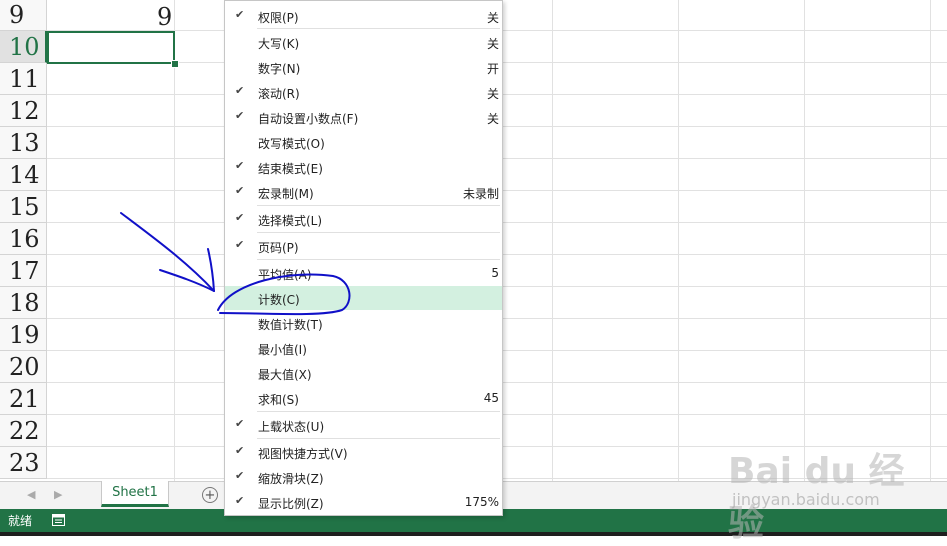  I want to click on menu-item-label: 上载状态(U), so click(291, 427).